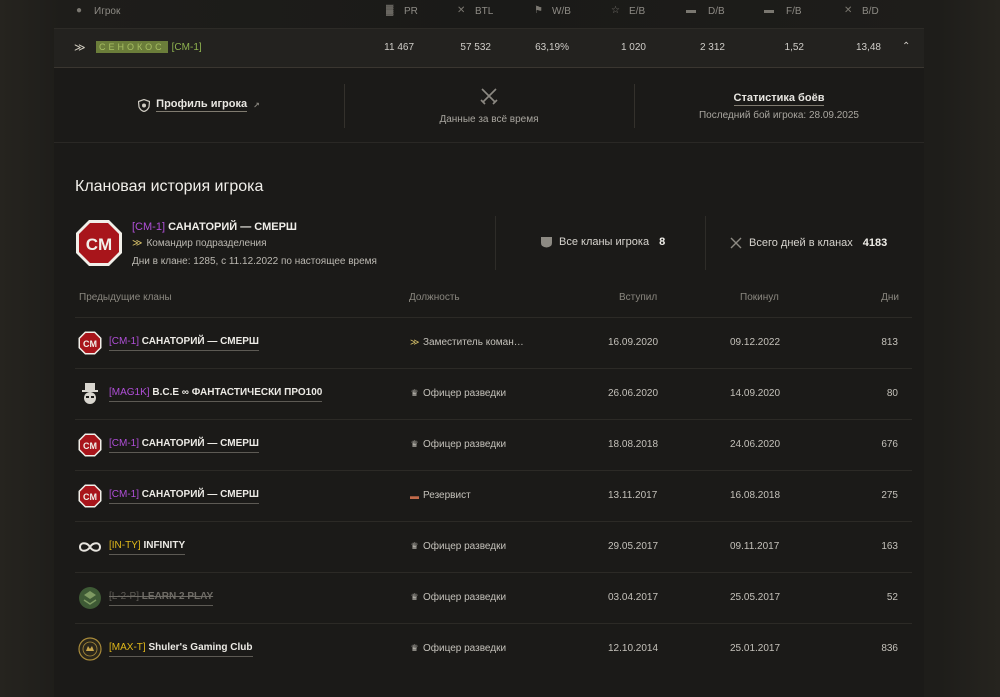 This screenshot has width=1000, height=697. I want to click on clan-tag: [MAG1K], so click(129, 392).